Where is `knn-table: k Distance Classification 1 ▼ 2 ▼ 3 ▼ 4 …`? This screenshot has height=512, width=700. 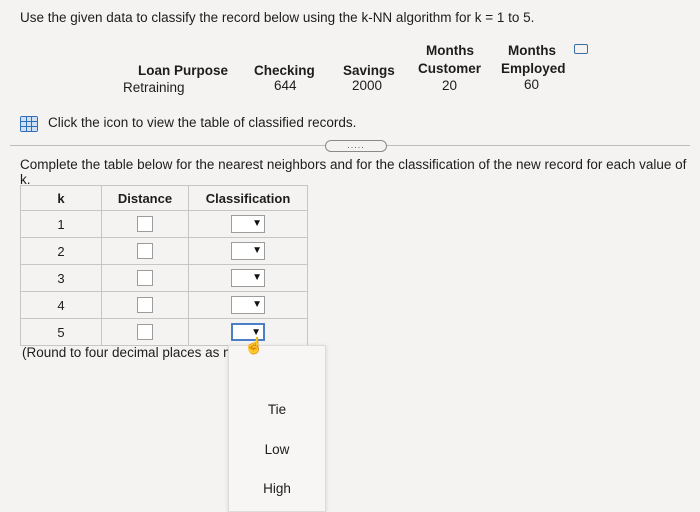
knn-table: k Distance Classification 1 ▼ 2 ▼ 3 ▼ 4 … is located at coordinates (164, 265).